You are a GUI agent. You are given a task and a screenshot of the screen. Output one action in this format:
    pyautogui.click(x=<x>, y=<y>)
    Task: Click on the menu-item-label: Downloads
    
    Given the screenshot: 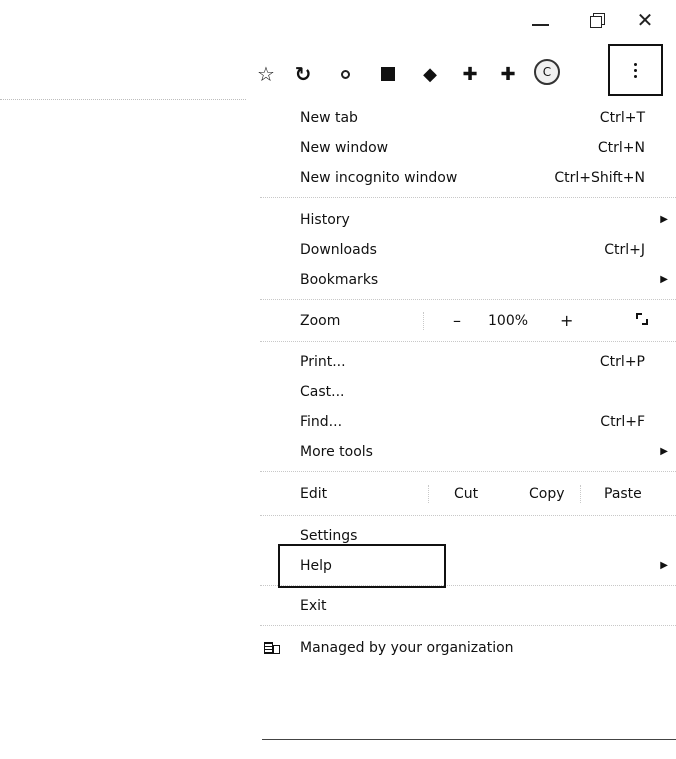 What is the action you would take?
    pyautogui.click(x=338, y=250)
    